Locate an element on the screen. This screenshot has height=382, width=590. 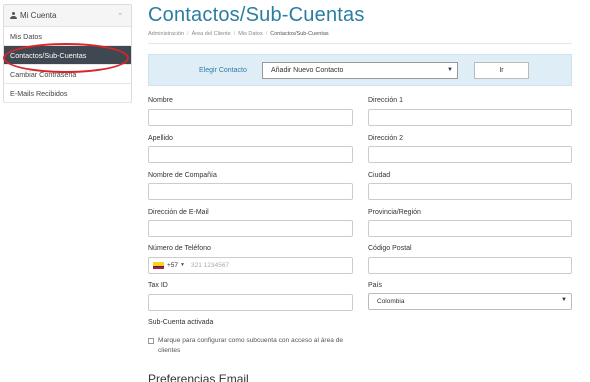
phone-label: Número de Teléfono is located at coordinates (179, 248).